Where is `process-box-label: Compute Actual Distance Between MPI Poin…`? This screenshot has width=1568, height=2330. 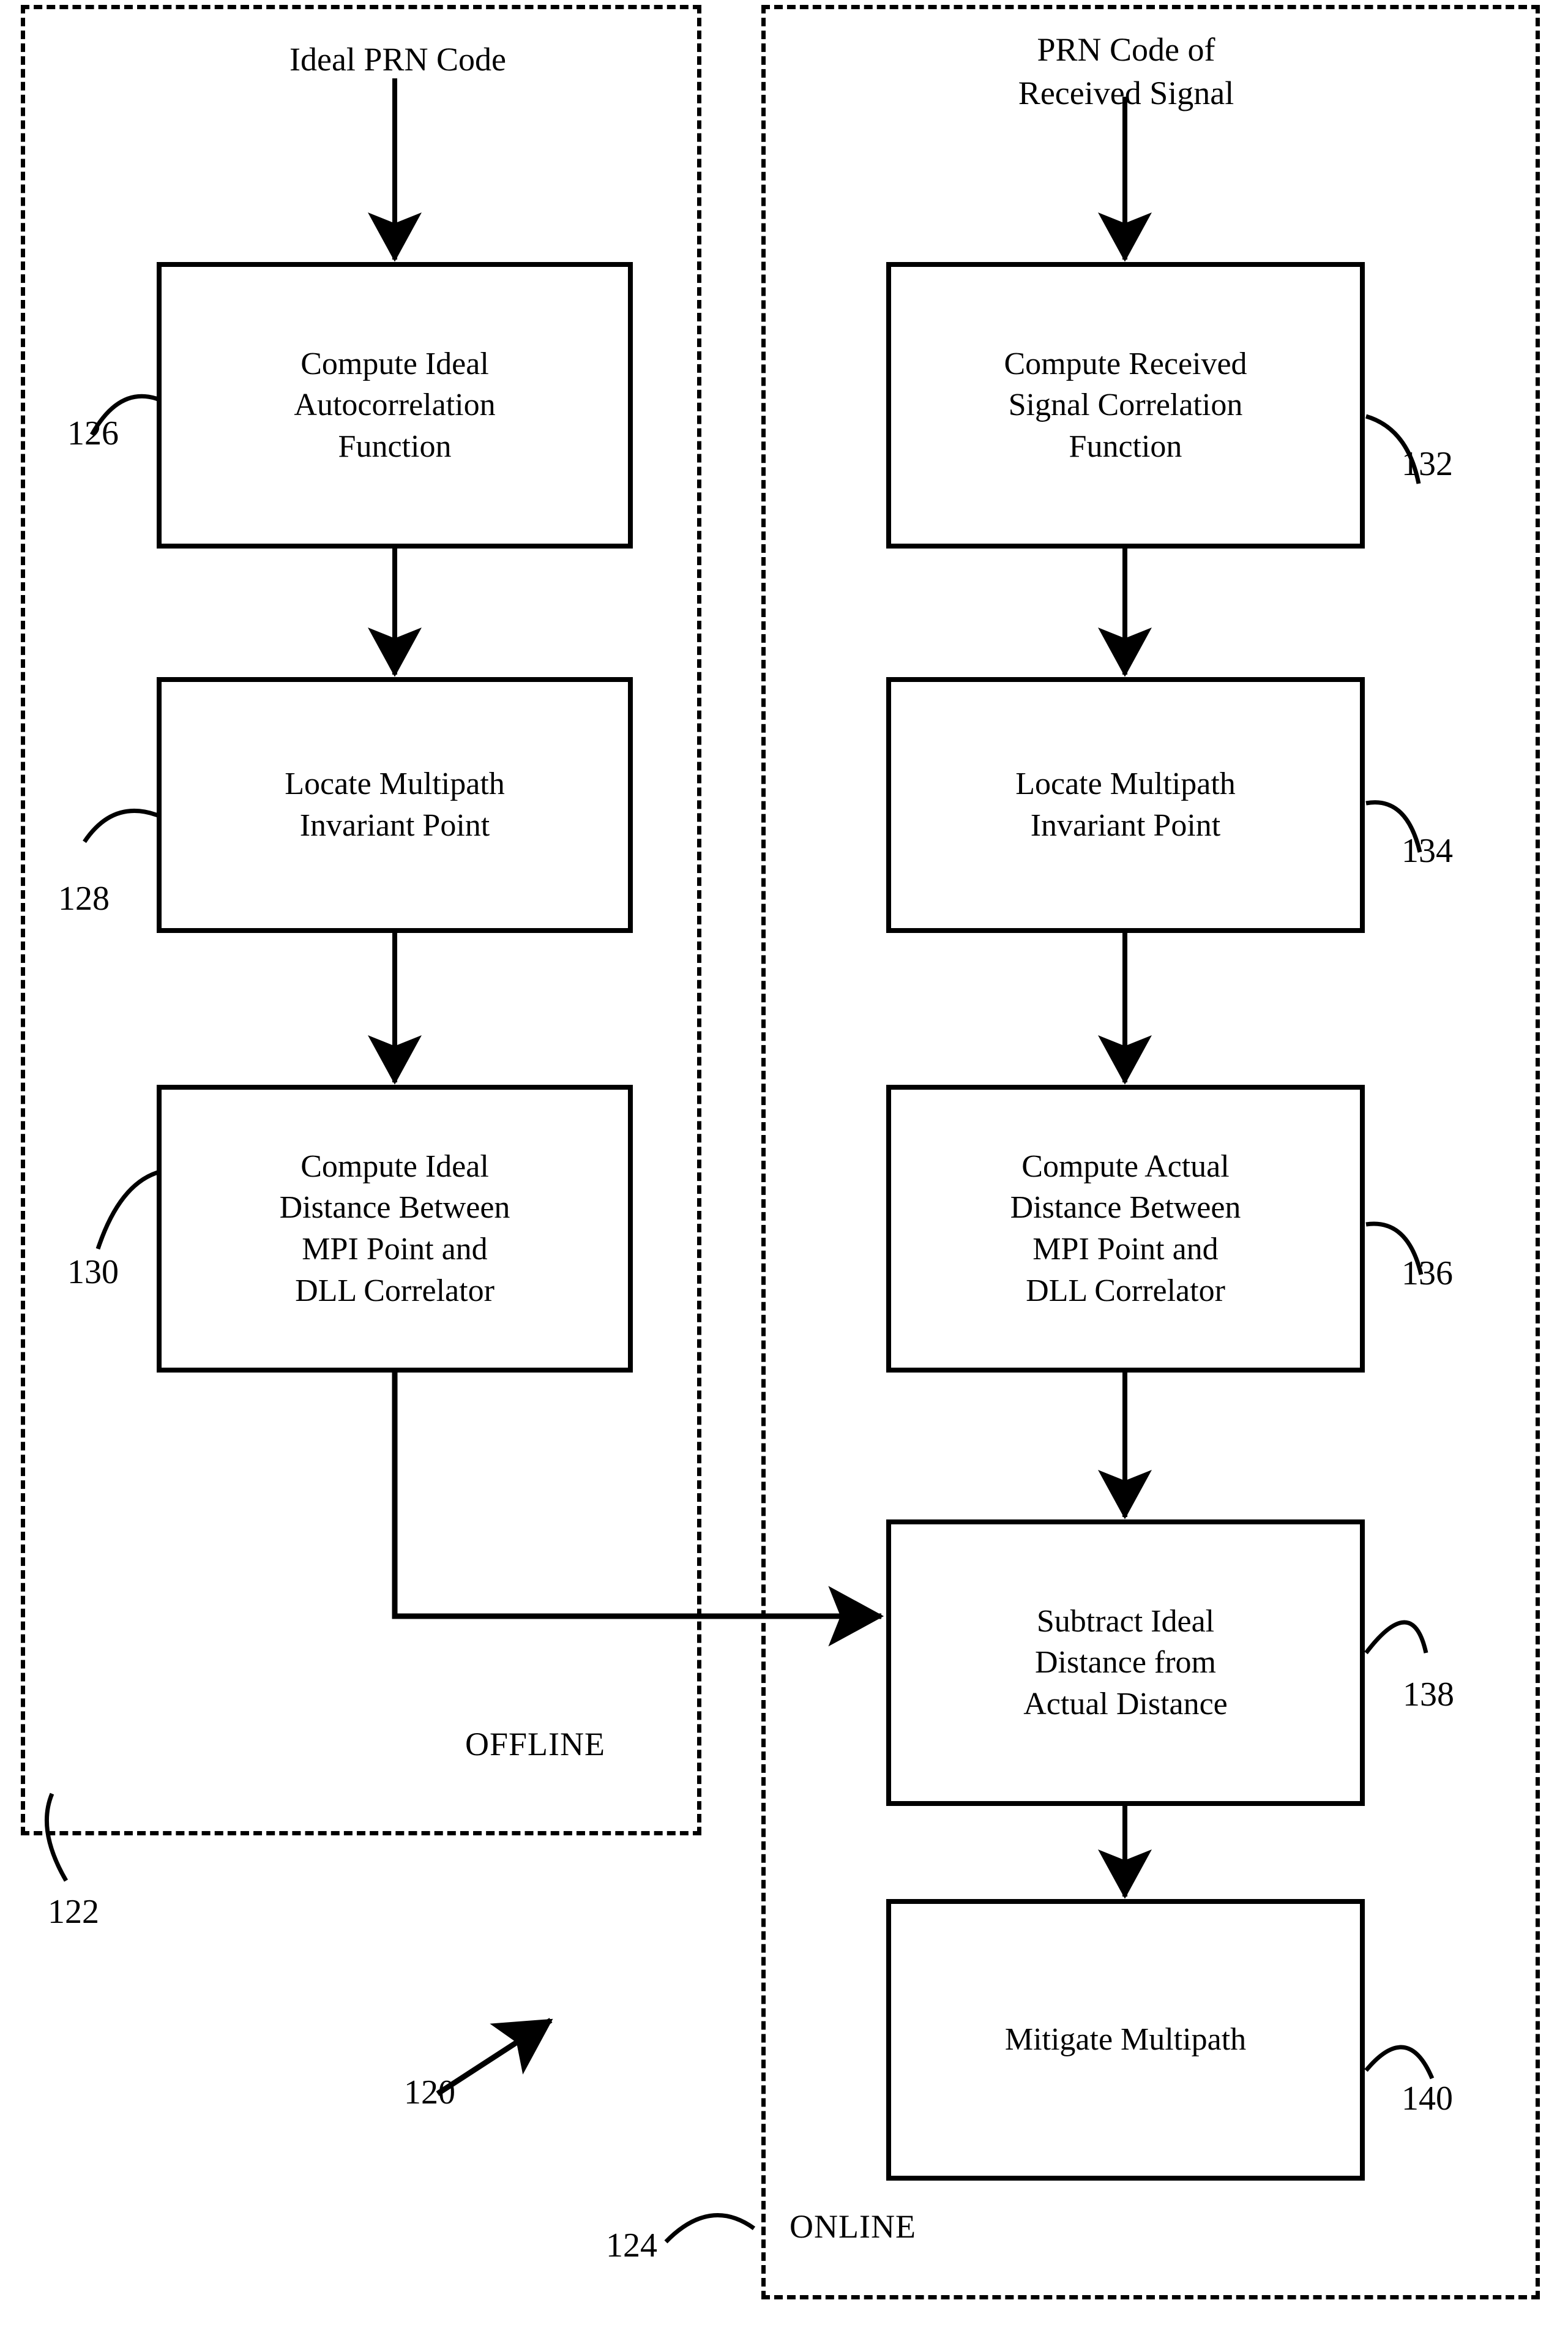
process-box-label: Compute Actual Distance Between MPI Poin… is located at coordinates (1125, 1228).